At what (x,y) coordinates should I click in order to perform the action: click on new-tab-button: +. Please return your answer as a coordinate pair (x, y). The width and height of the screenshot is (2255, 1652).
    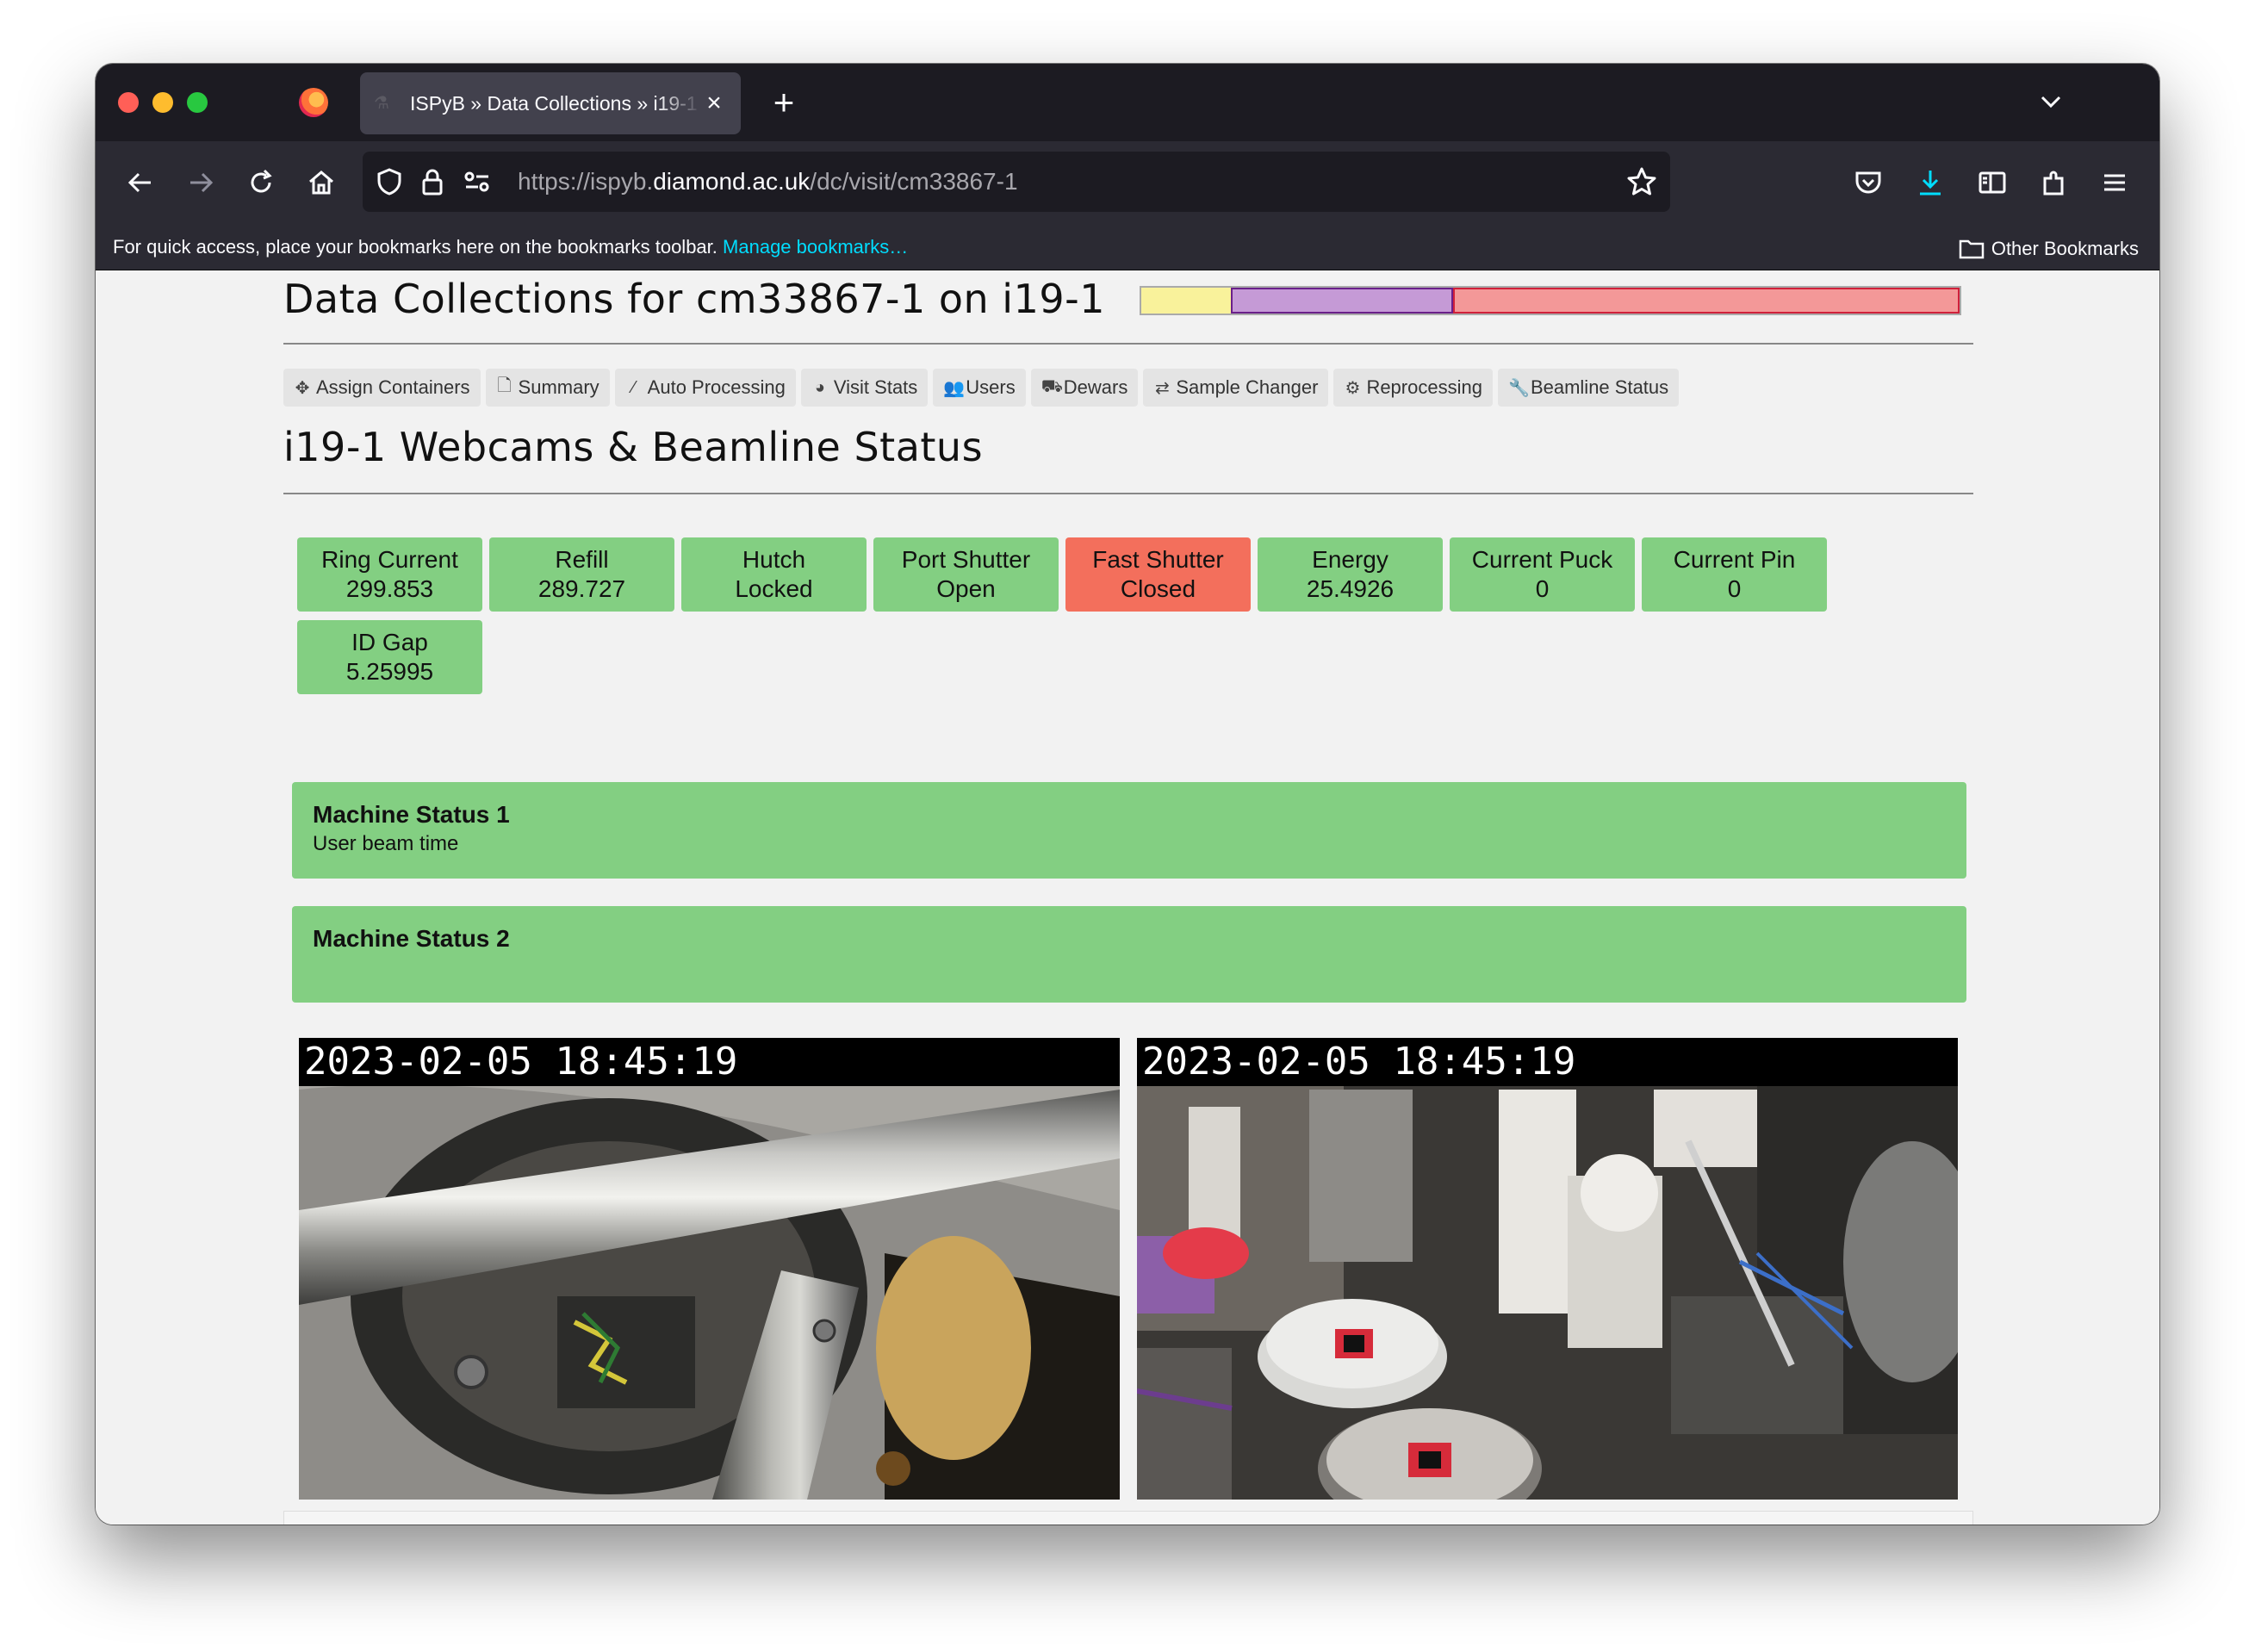
    Looking at the image, I should click on (783, 102).